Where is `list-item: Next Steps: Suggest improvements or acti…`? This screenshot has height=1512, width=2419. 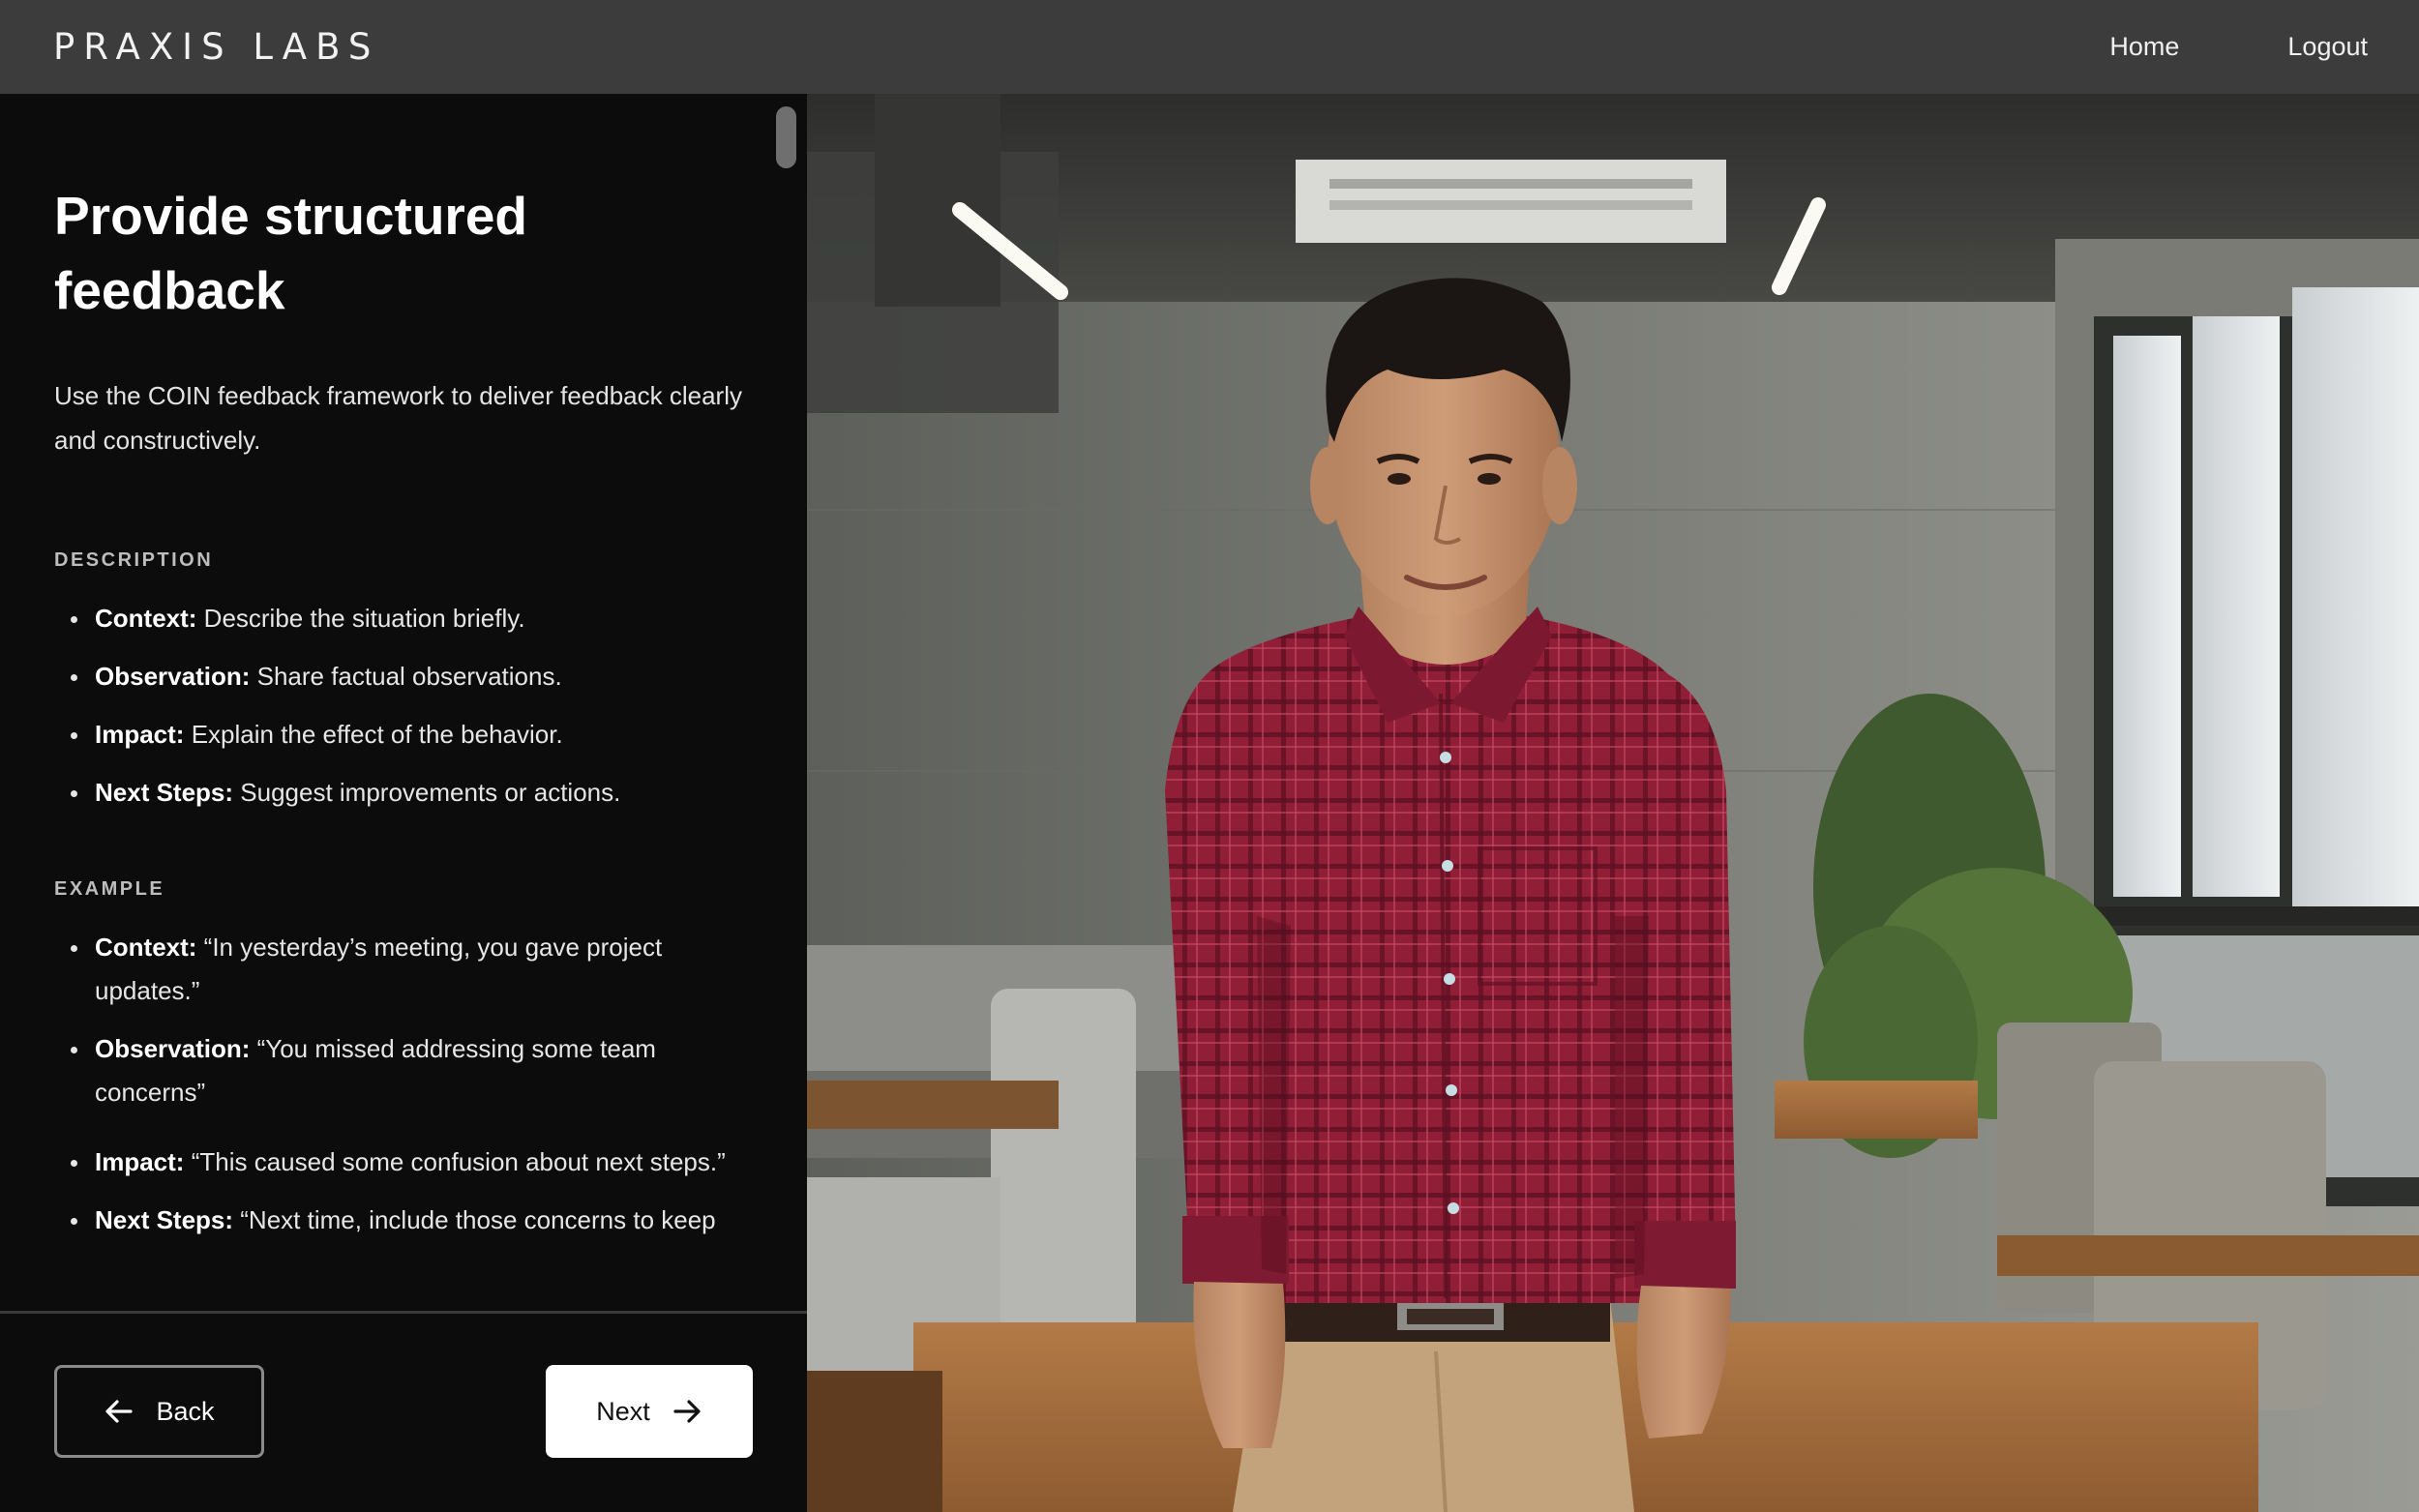 list-item: Next Steps: Suggest improvements or acti… is located at coordinates (412, 793).